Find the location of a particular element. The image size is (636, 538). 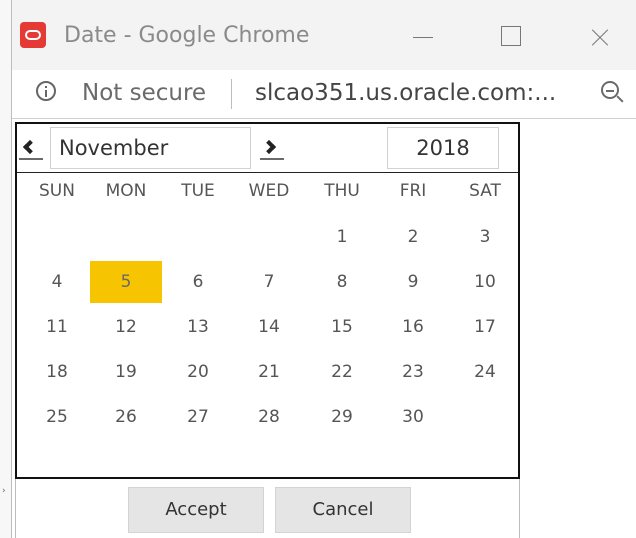

calendar-day: 10 is located at coordinates (485, 282).